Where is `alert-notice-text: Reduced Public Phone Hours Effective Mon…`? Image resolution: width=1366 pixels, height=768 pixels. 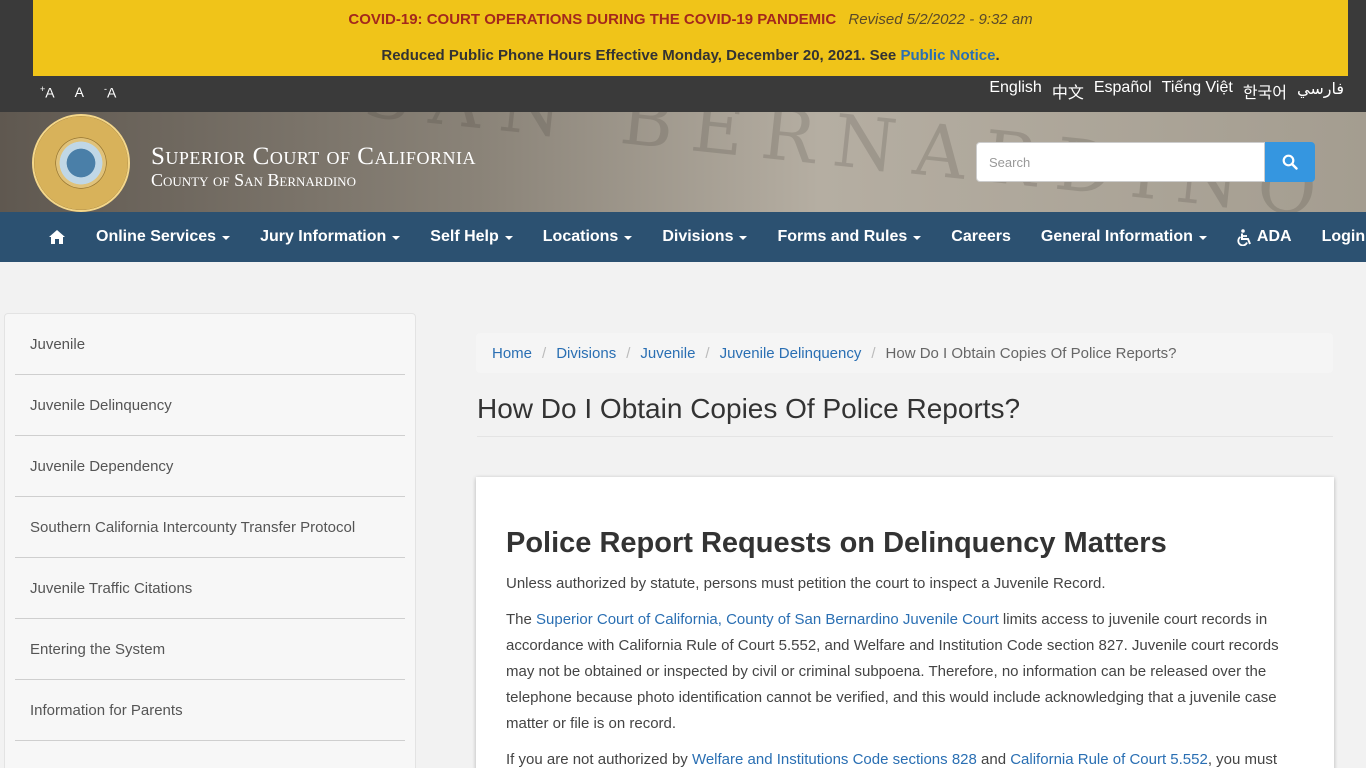
alert-notice-text: Reduced Public Phone Hours Effective Mon… is located at coordinates (641, 55).